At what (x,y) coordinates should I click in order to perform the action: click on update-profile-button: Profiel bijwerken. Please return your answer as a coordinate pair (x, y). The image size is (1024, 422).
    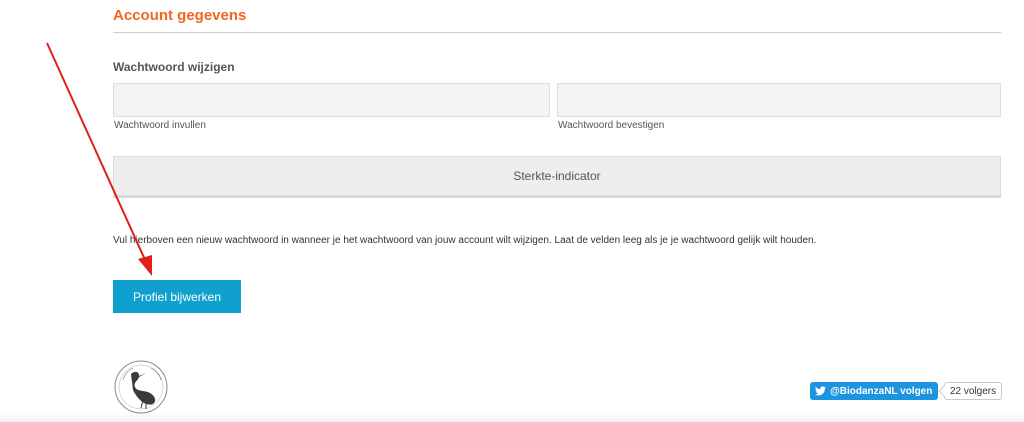
    Looking at the image, I should click on (177, 296).